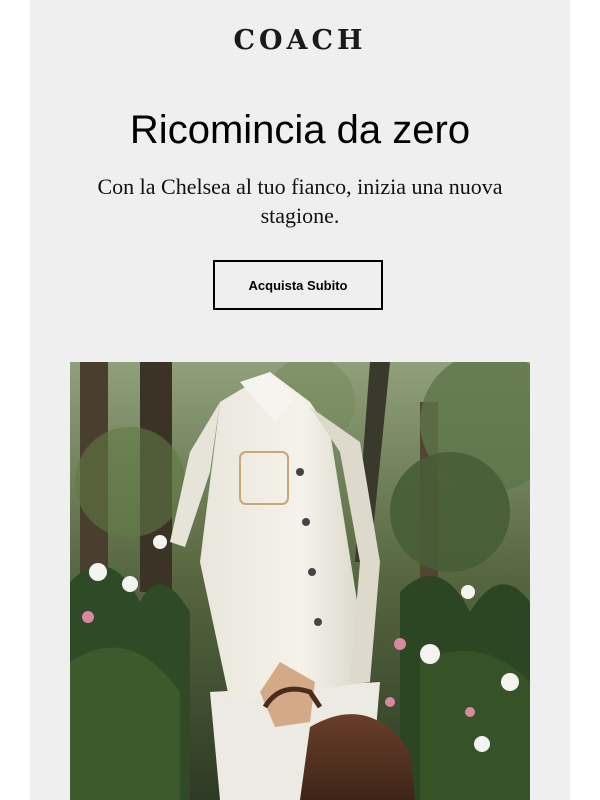  What do you see at coordinates (298, 285) in the screenshot?
I see `shop-now-button: Acquista Subito` at bounding box center [298, 285].